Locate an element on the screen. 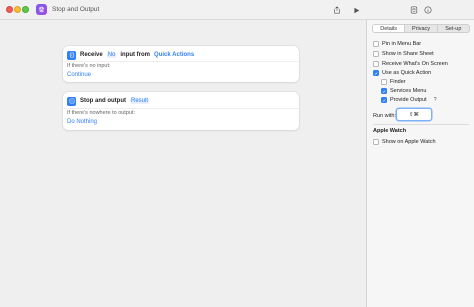 The height and width of the screenshot is (307, 474). input-type-token: No is located at coordinates (111, 55).